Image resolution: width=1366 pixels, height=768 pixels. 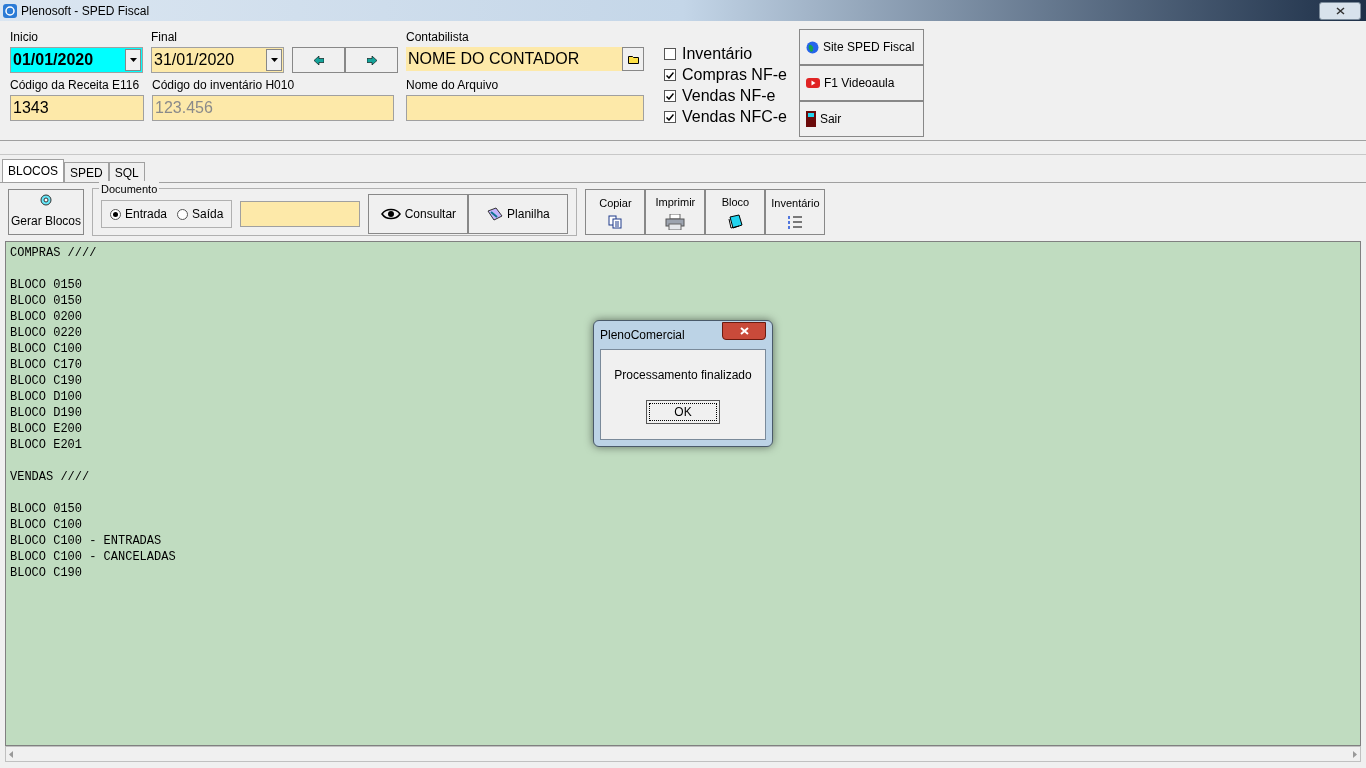 I want to click on log-heading: COMPRAS ////, so click(x=53, y=253).